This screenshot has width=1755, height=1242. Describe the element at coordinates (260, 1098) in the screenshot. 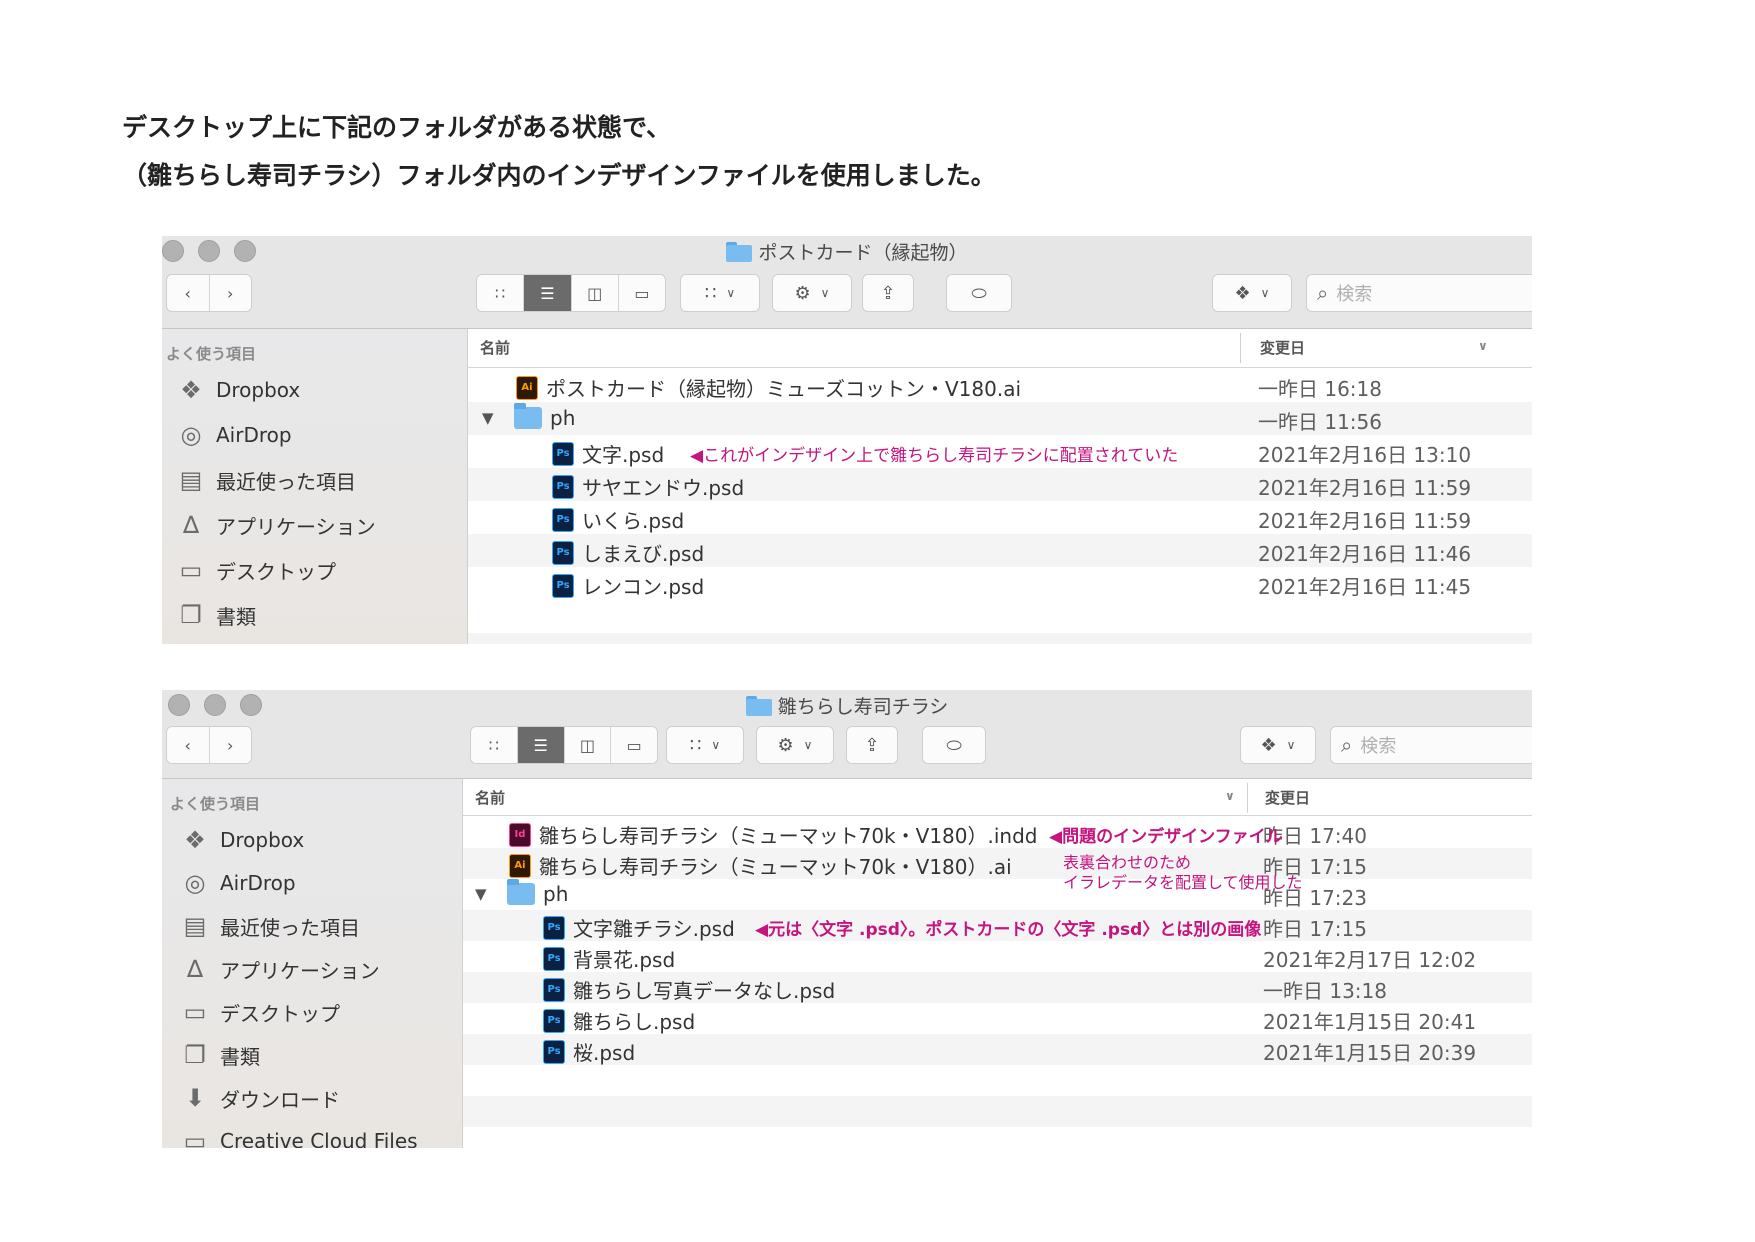

I see `sidebar-item-downloads: ⬇ ダウンロード` at that location.